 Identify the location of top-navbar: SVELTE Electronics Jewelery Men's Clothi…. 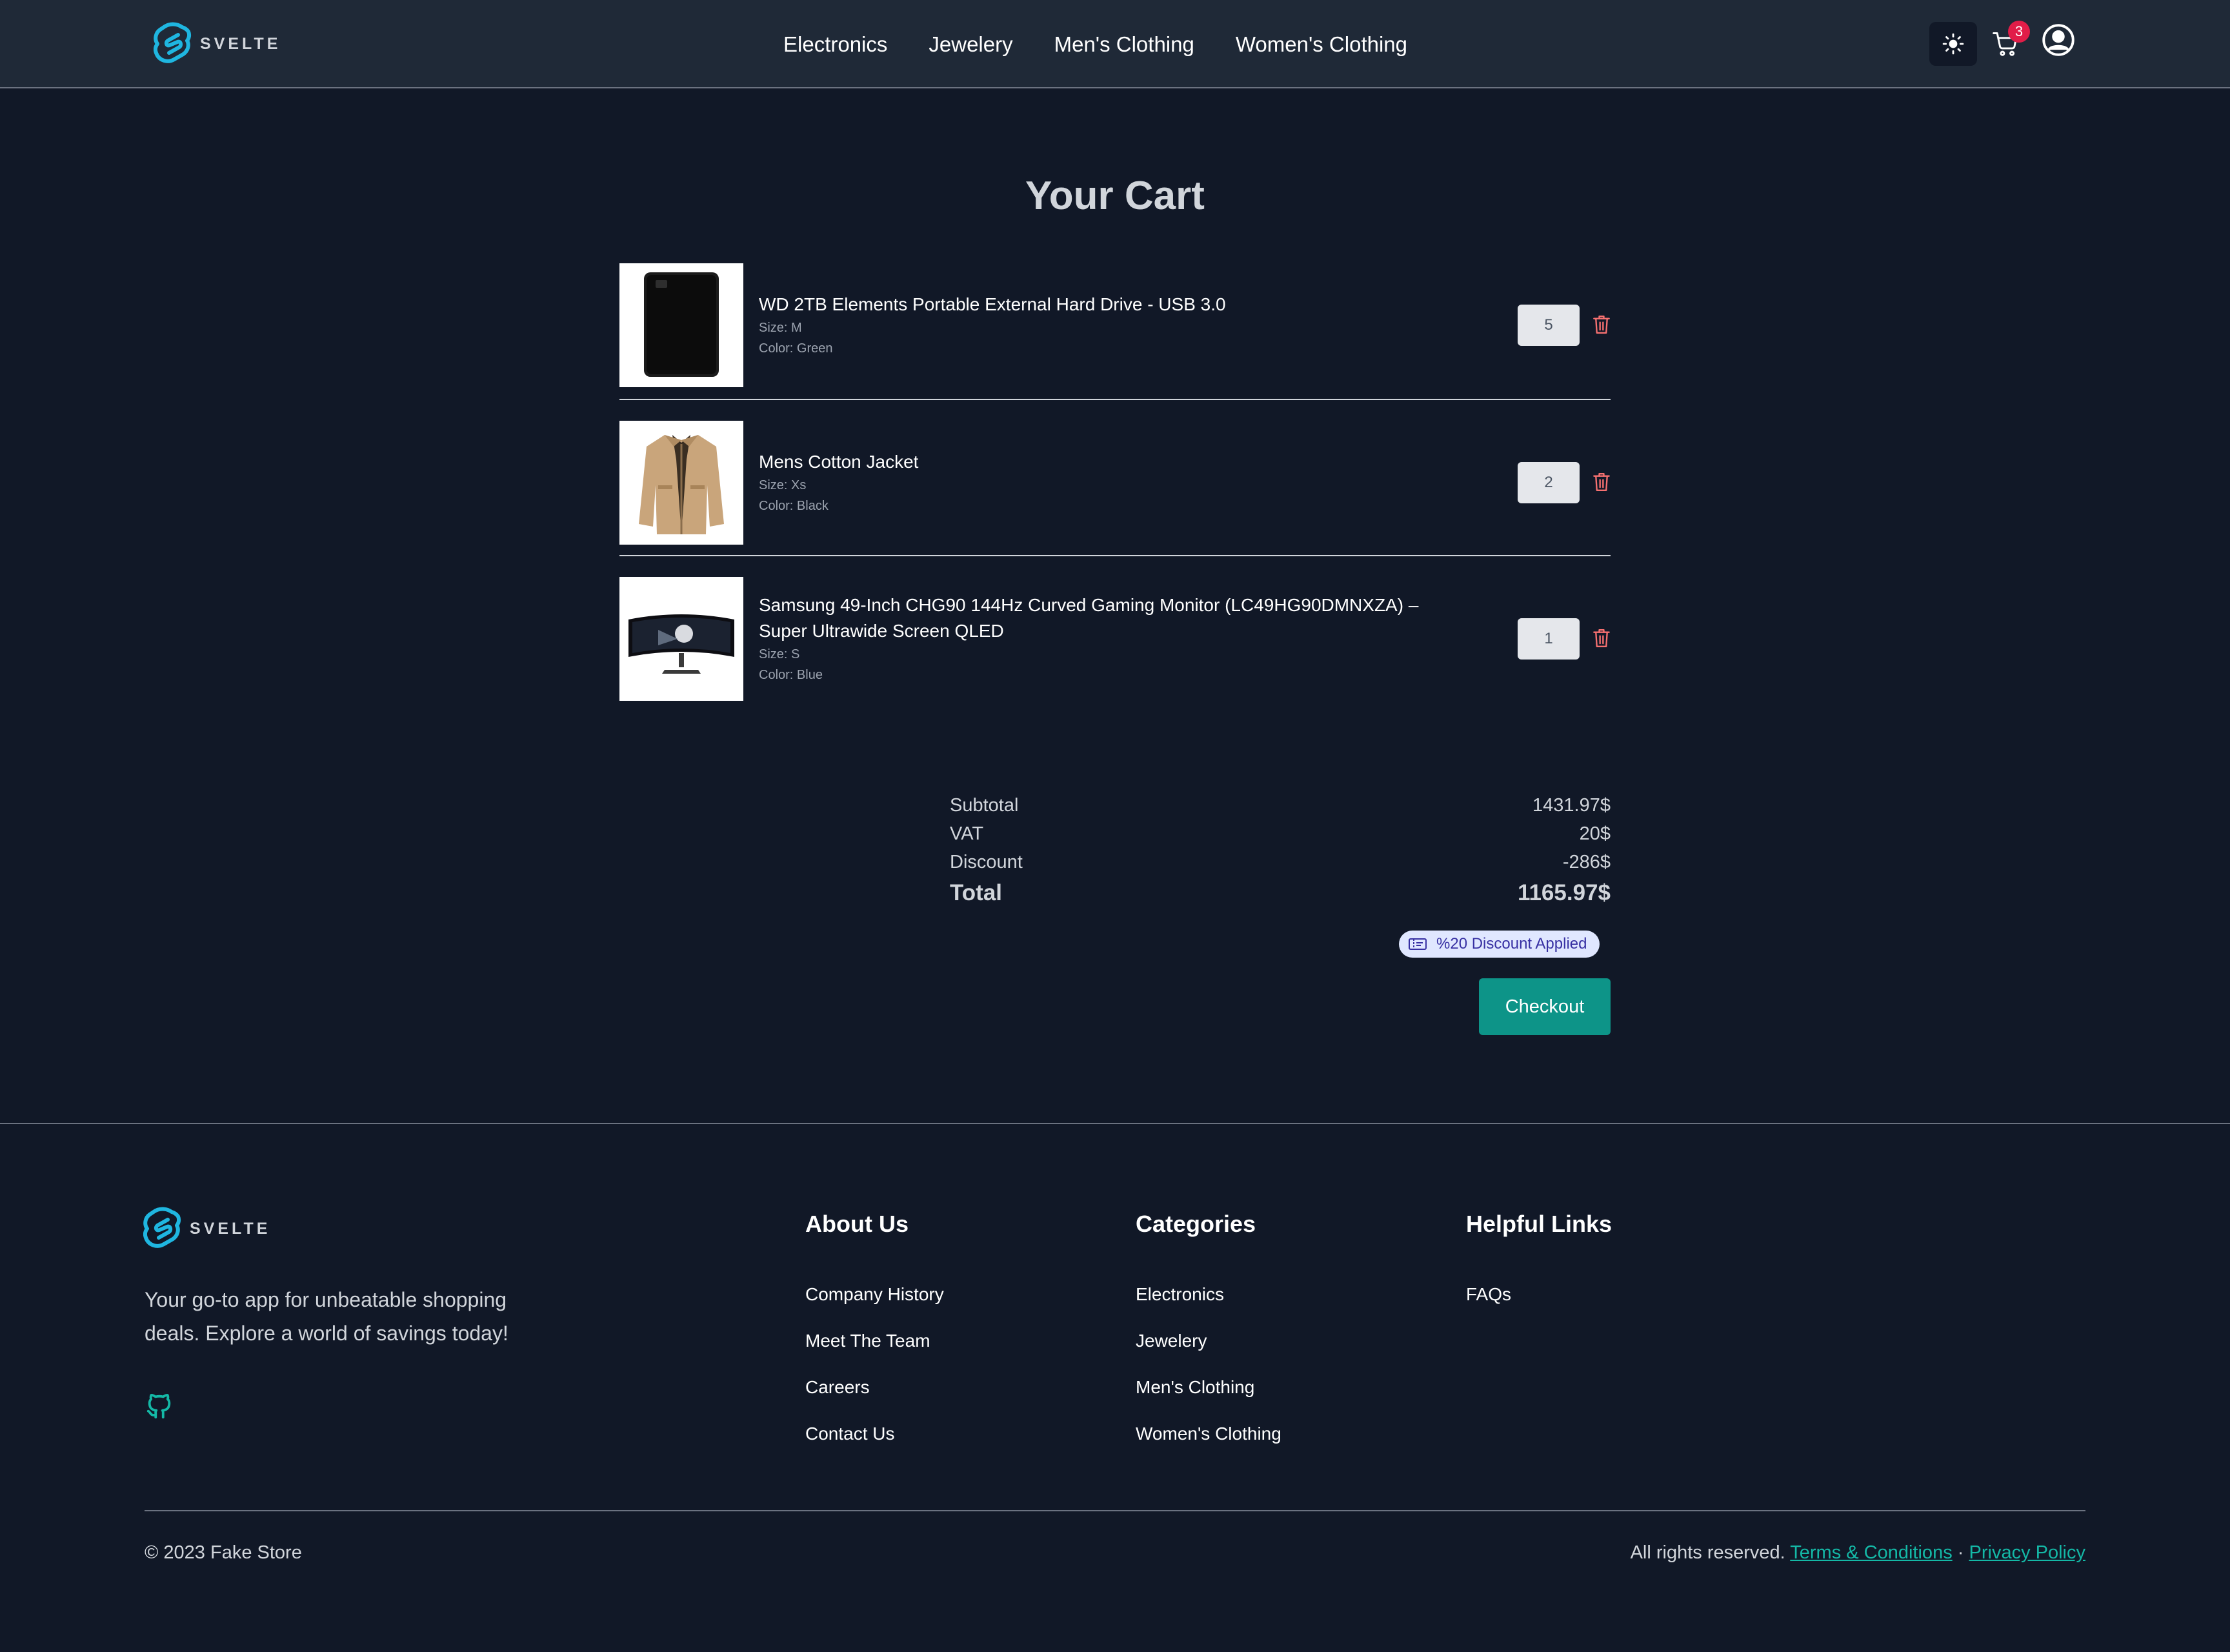
(1115, 44).